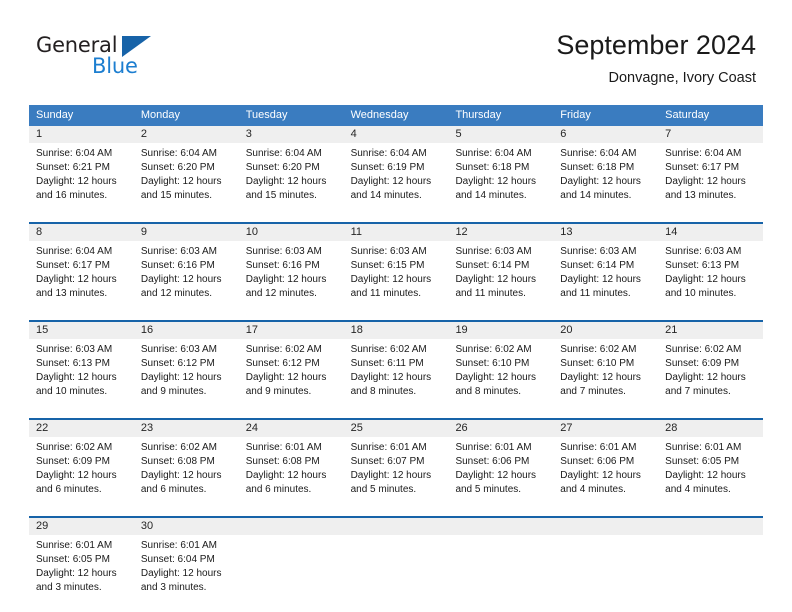  What do you see at coordinates (291, 232) in the screenshot?
I see `day-number: 10` at bounding box center [291, 232].